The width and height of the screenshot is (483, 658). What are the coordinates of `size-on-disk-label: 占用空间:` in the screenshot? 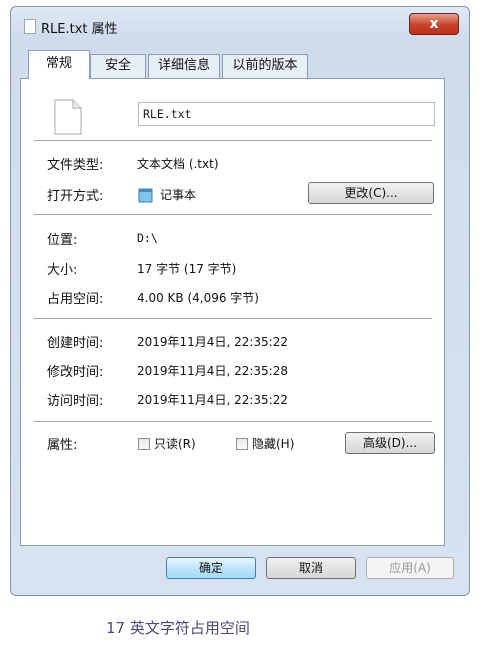 It's located at (75, 299).